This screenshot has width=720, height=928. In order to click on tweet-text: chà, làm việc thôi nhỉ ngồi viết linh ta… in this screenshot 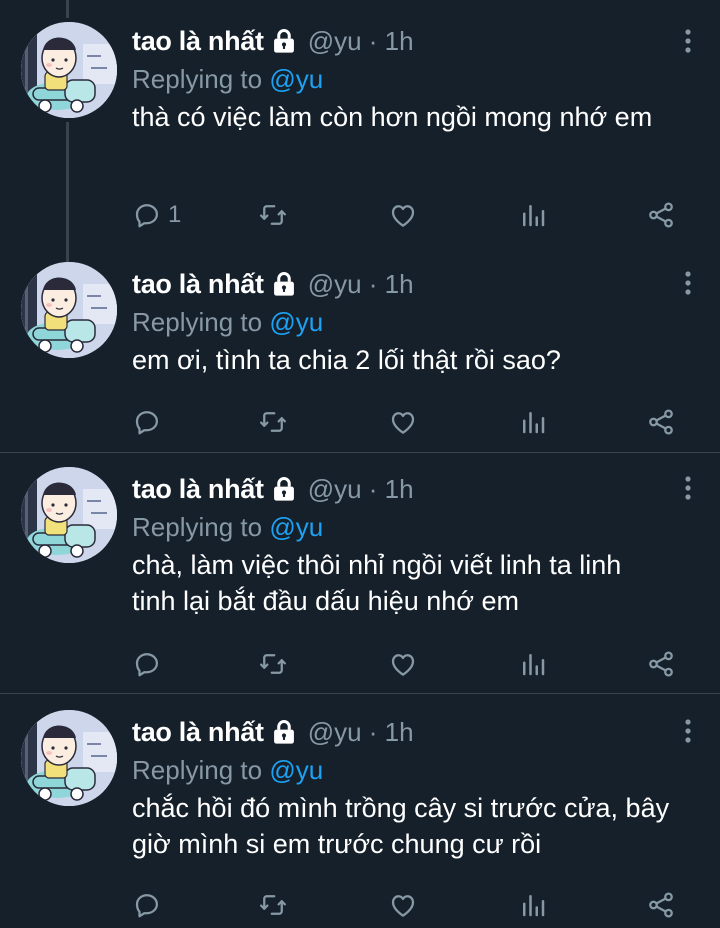, I will do `click(377, 583)`.